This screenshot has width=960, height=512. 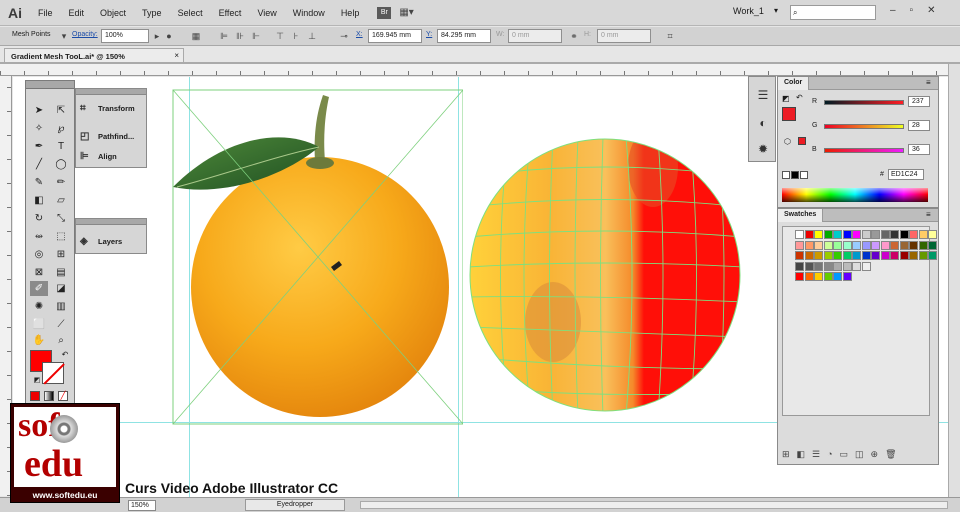 What do you see at coordinates (833, 12) in the screenshot?
I see `search-input: ⌕` at bounding box center [833, 12].